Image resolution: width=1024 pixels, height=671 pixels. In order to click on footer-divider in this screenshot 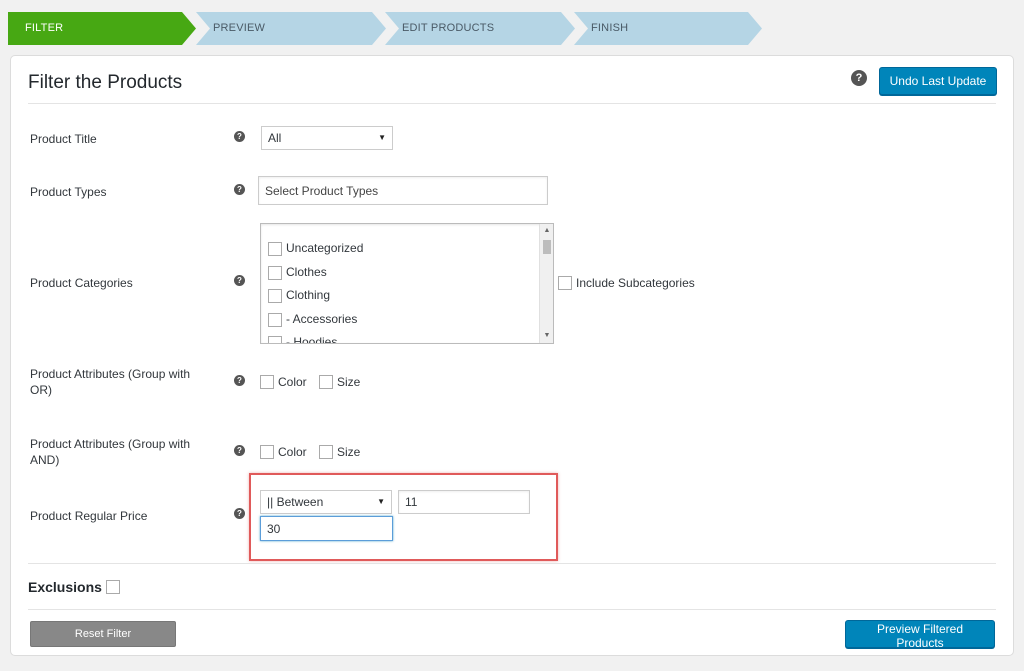, I will do `click(512, 609)`.